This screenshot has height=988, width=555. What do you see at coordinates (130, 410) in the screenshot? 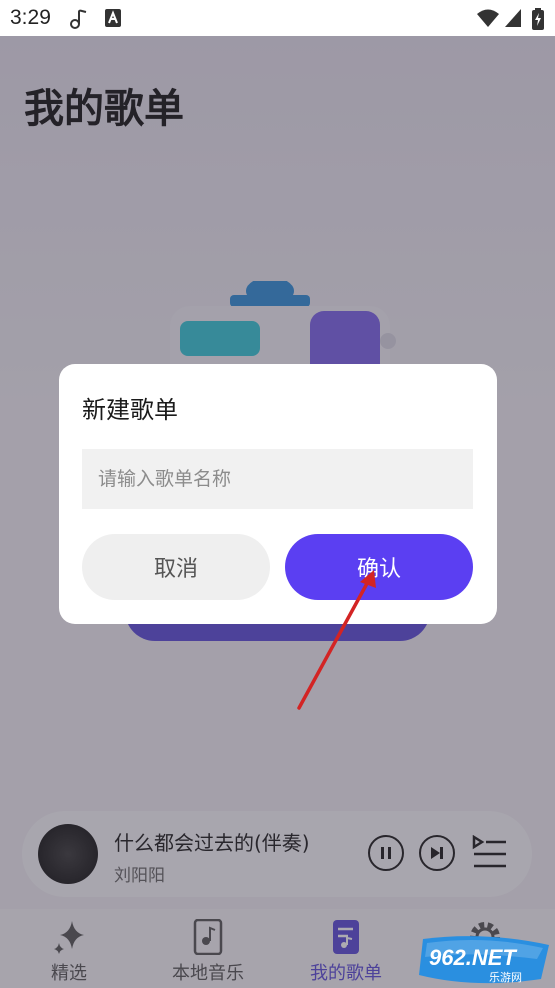
I see `dialog-title: 新建歌单` at bounding box center [130, 410].